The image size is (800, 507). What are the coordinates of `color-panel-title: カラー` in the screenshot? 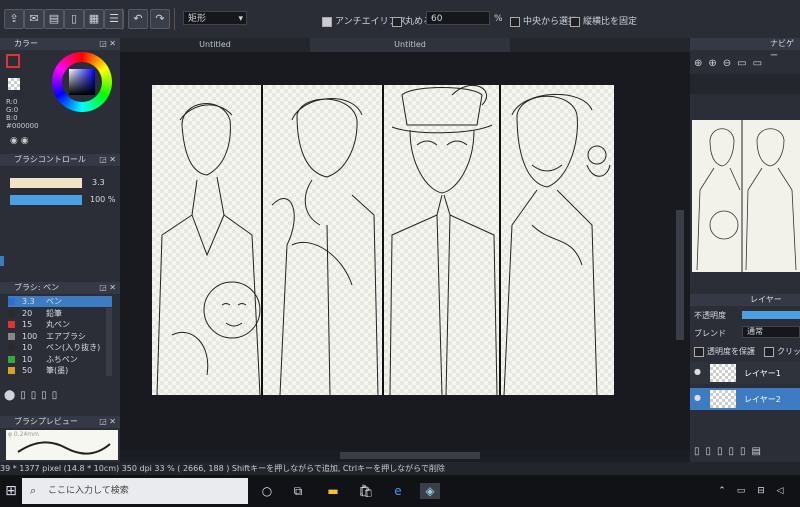 It's located at (26, 43).